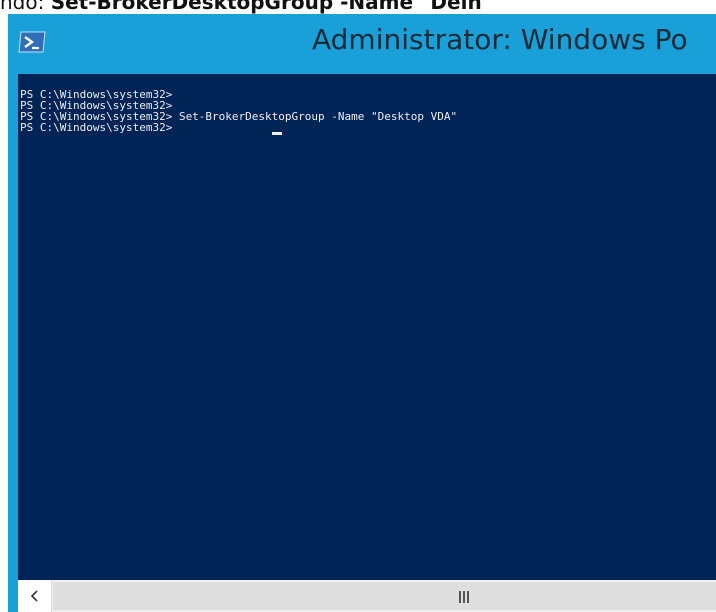 The width and height of the screenshot is (716, 612). Describe the element at coordinates (99, 127) in the screenshot. I see `console-line: PS C:\Windows\system32>` at that location.